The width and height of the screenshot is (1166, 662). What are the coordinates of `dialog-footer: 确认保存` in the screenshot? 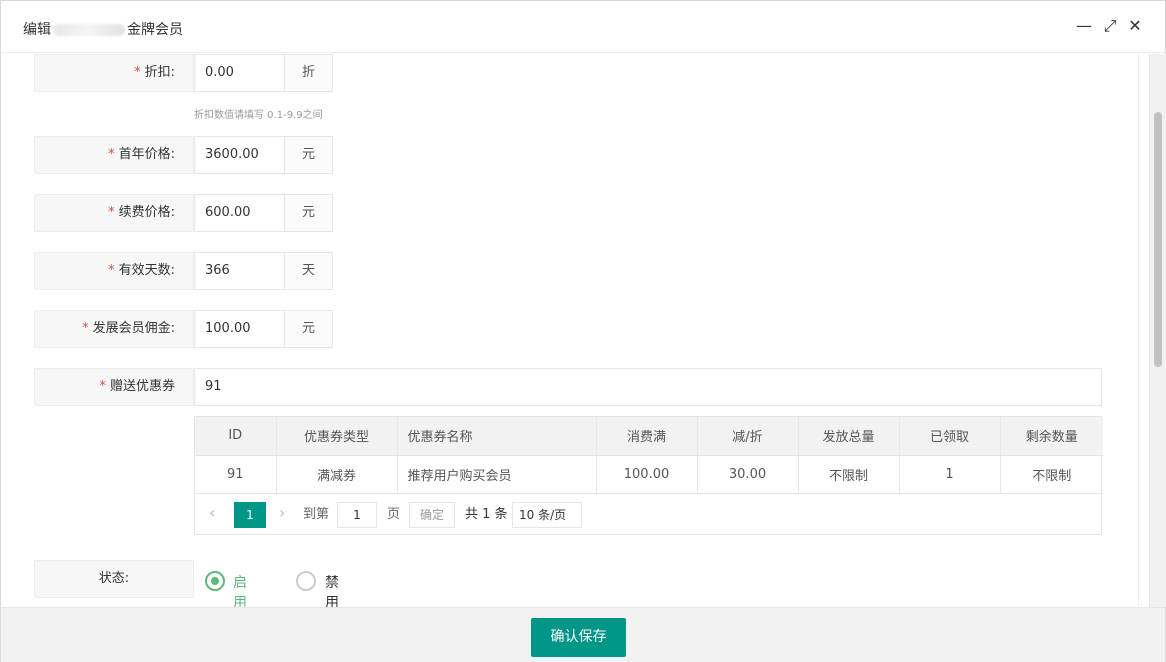 It's located at (583, 634).